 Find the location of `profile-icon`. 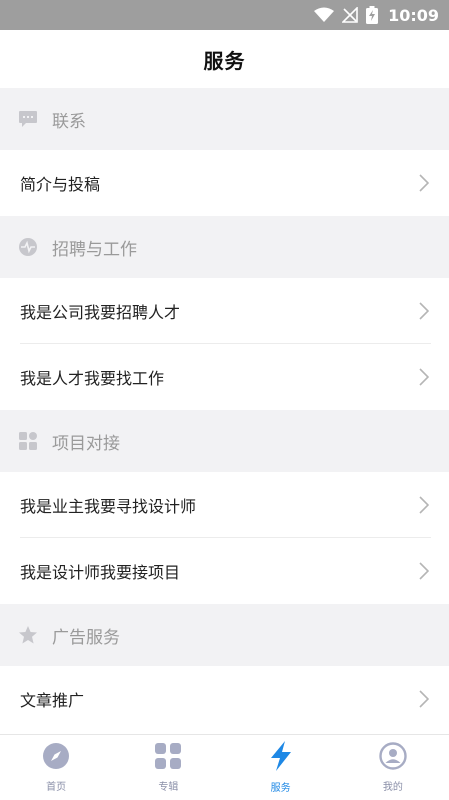

profile-icon is located at coordinates (393, 758).